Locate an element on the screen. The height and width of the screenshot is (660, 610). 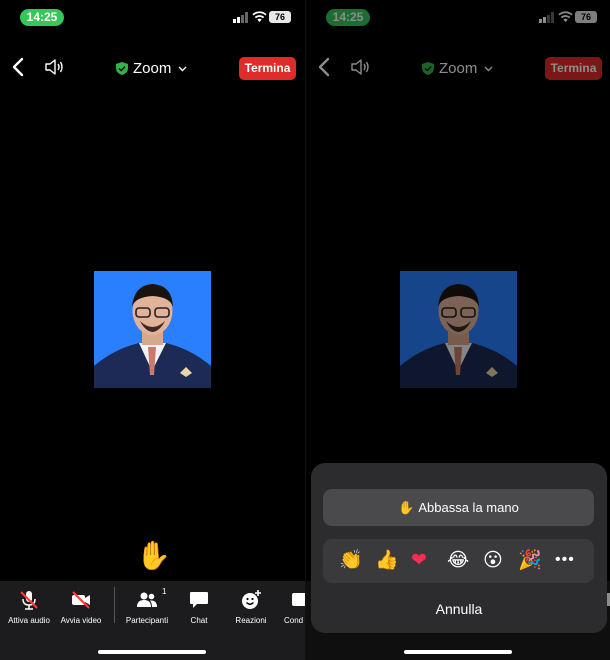
speaker-icon is located at coordinates (54, 67).